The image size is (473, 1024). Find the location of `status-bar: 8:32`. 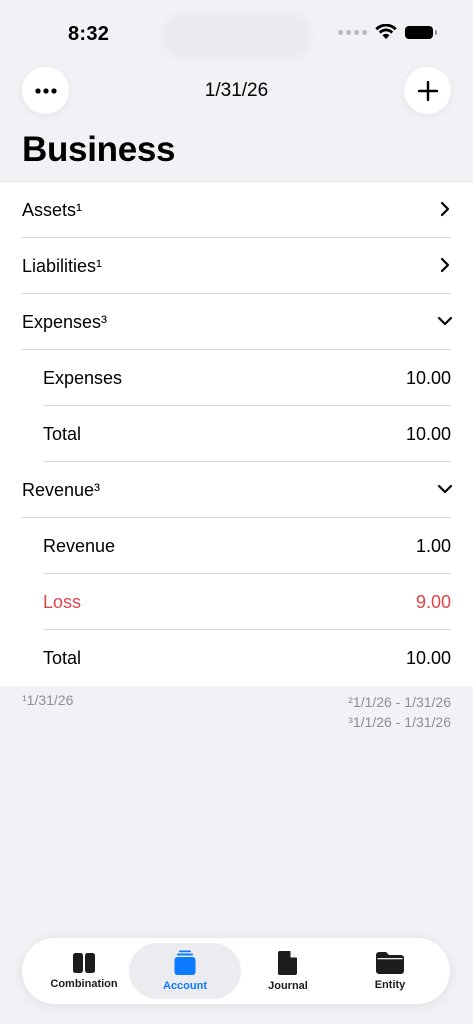

status-bar: 8:32 is located at coordinates (236, 30).